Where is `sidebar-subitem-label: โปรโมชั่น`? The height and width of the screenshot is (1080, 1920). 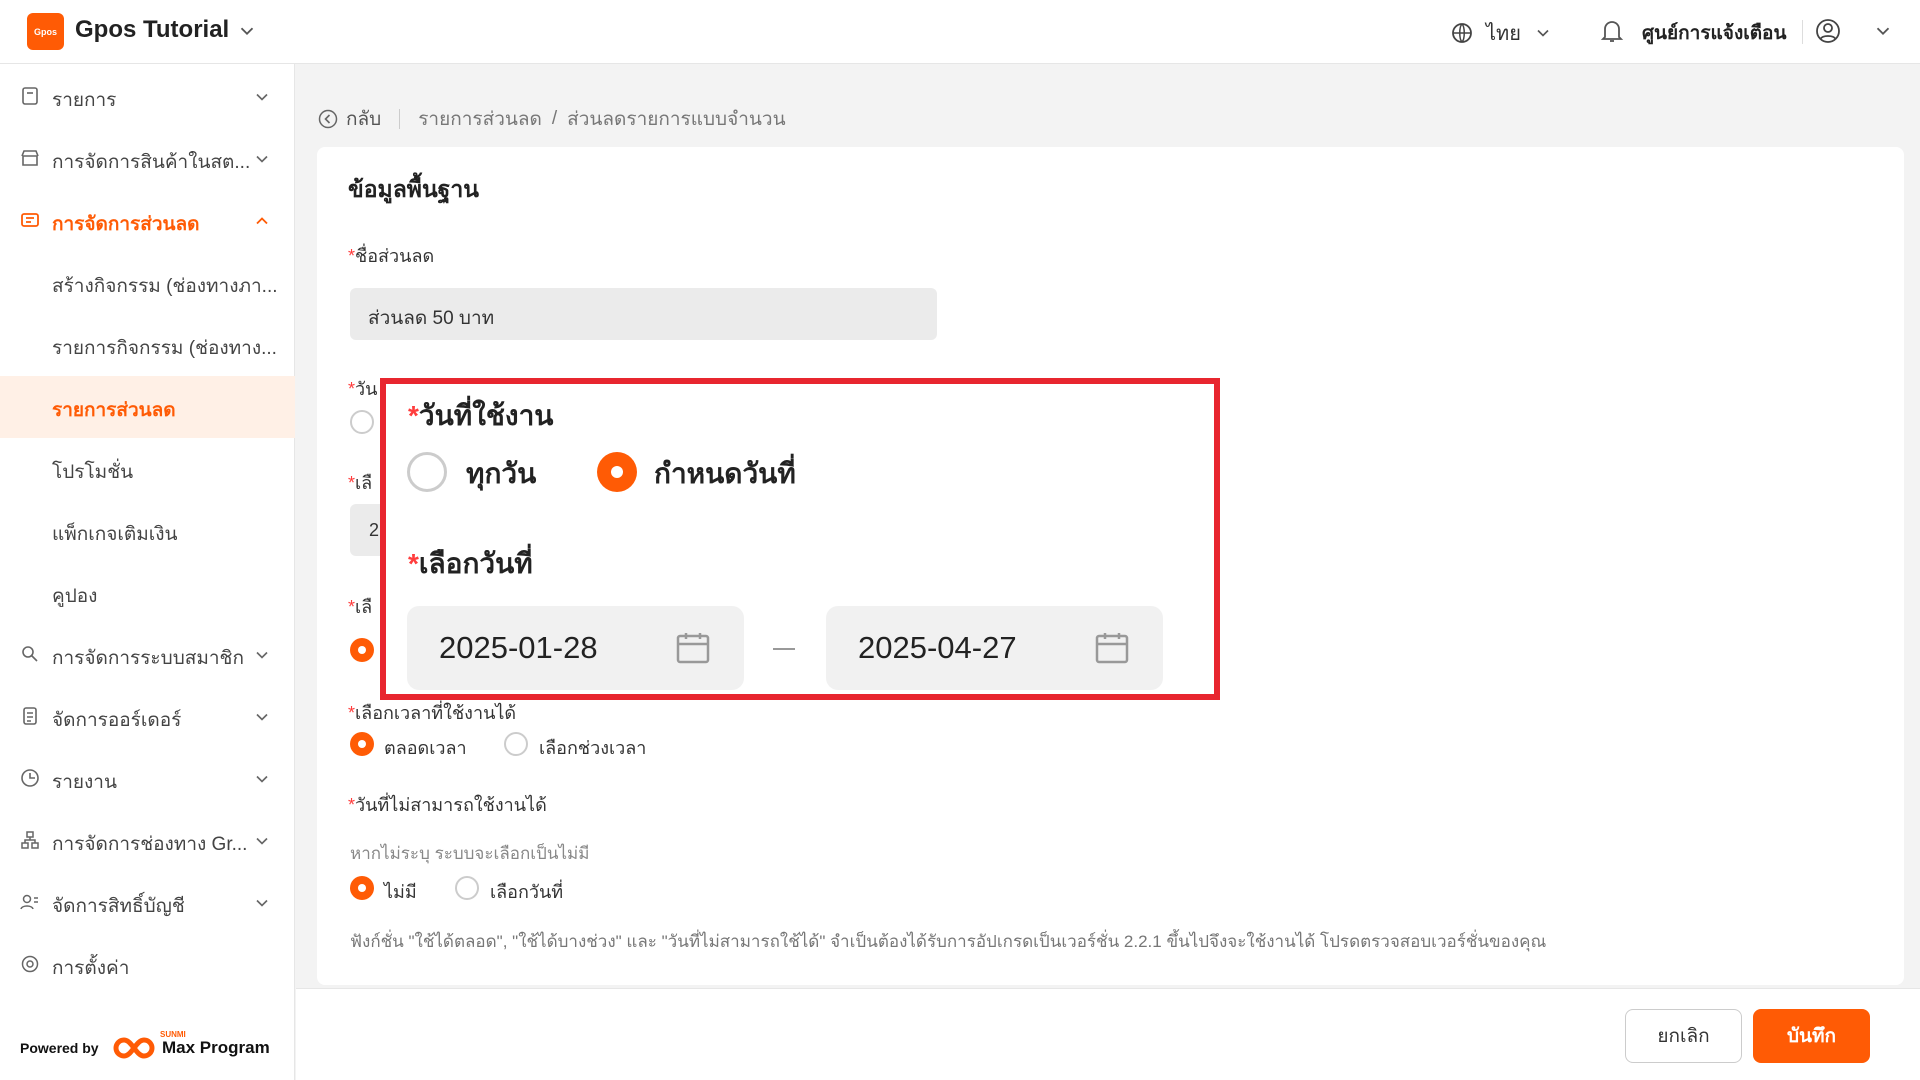 sidebar-subitem-label: โปรโมชั่น is located at coordinates (93, 472).